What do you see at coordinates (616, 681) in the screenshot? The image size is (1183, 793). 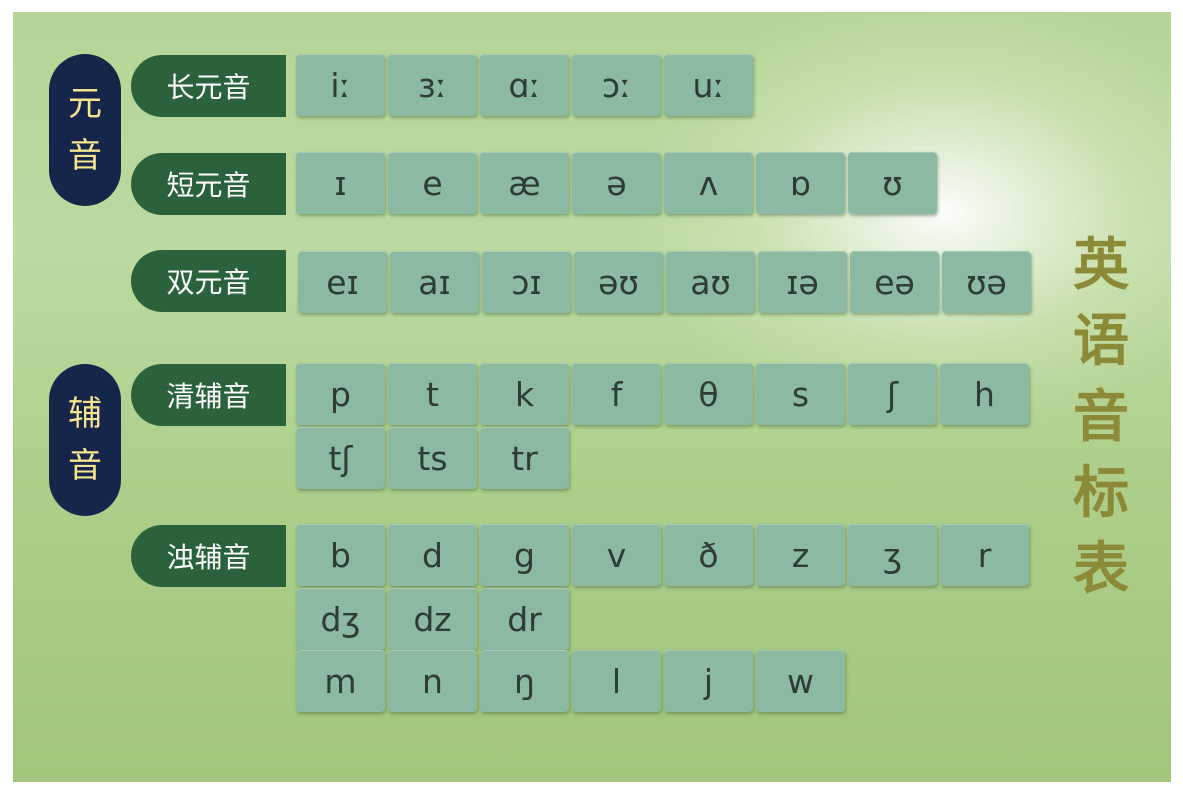 I see `voiced-consonant-tile: l` at bounding box center [616, 681].